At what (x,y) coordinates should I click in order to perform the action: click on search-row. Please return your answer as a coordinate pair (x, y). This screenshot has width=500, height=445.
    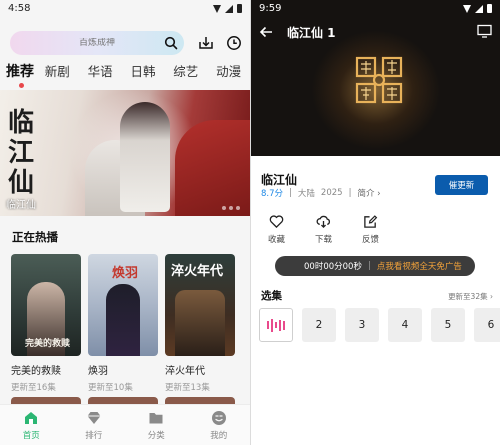
    Looking at the image, I should click on (127, 43).